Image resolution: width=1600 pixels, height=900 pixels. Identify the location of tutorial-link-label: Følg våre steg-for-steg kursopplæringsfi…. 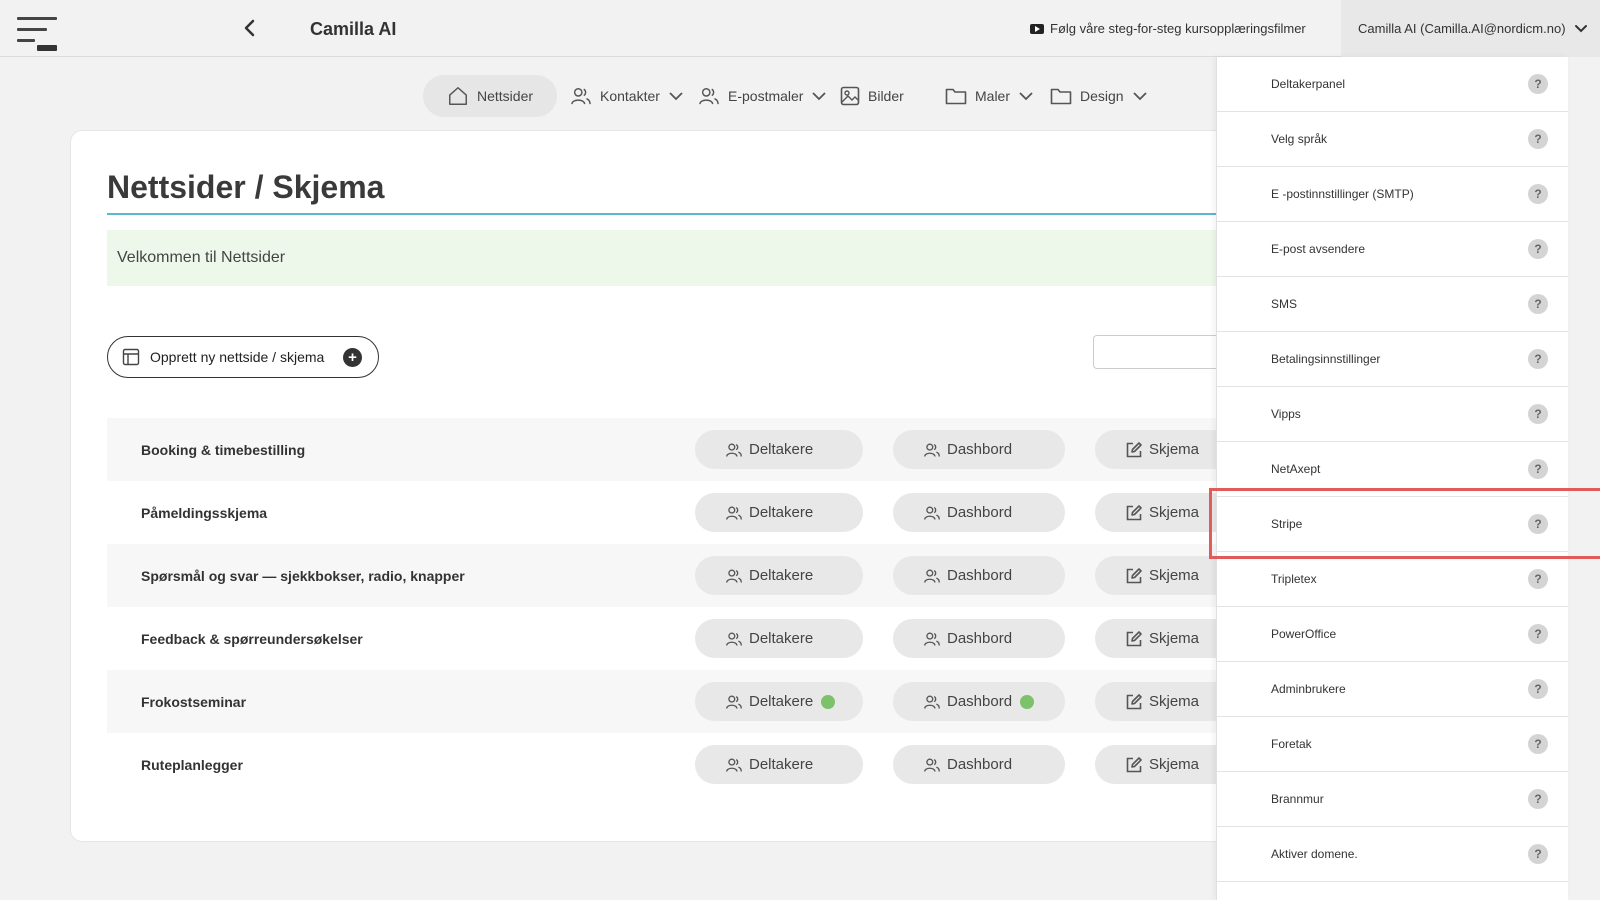
(1178, 28).